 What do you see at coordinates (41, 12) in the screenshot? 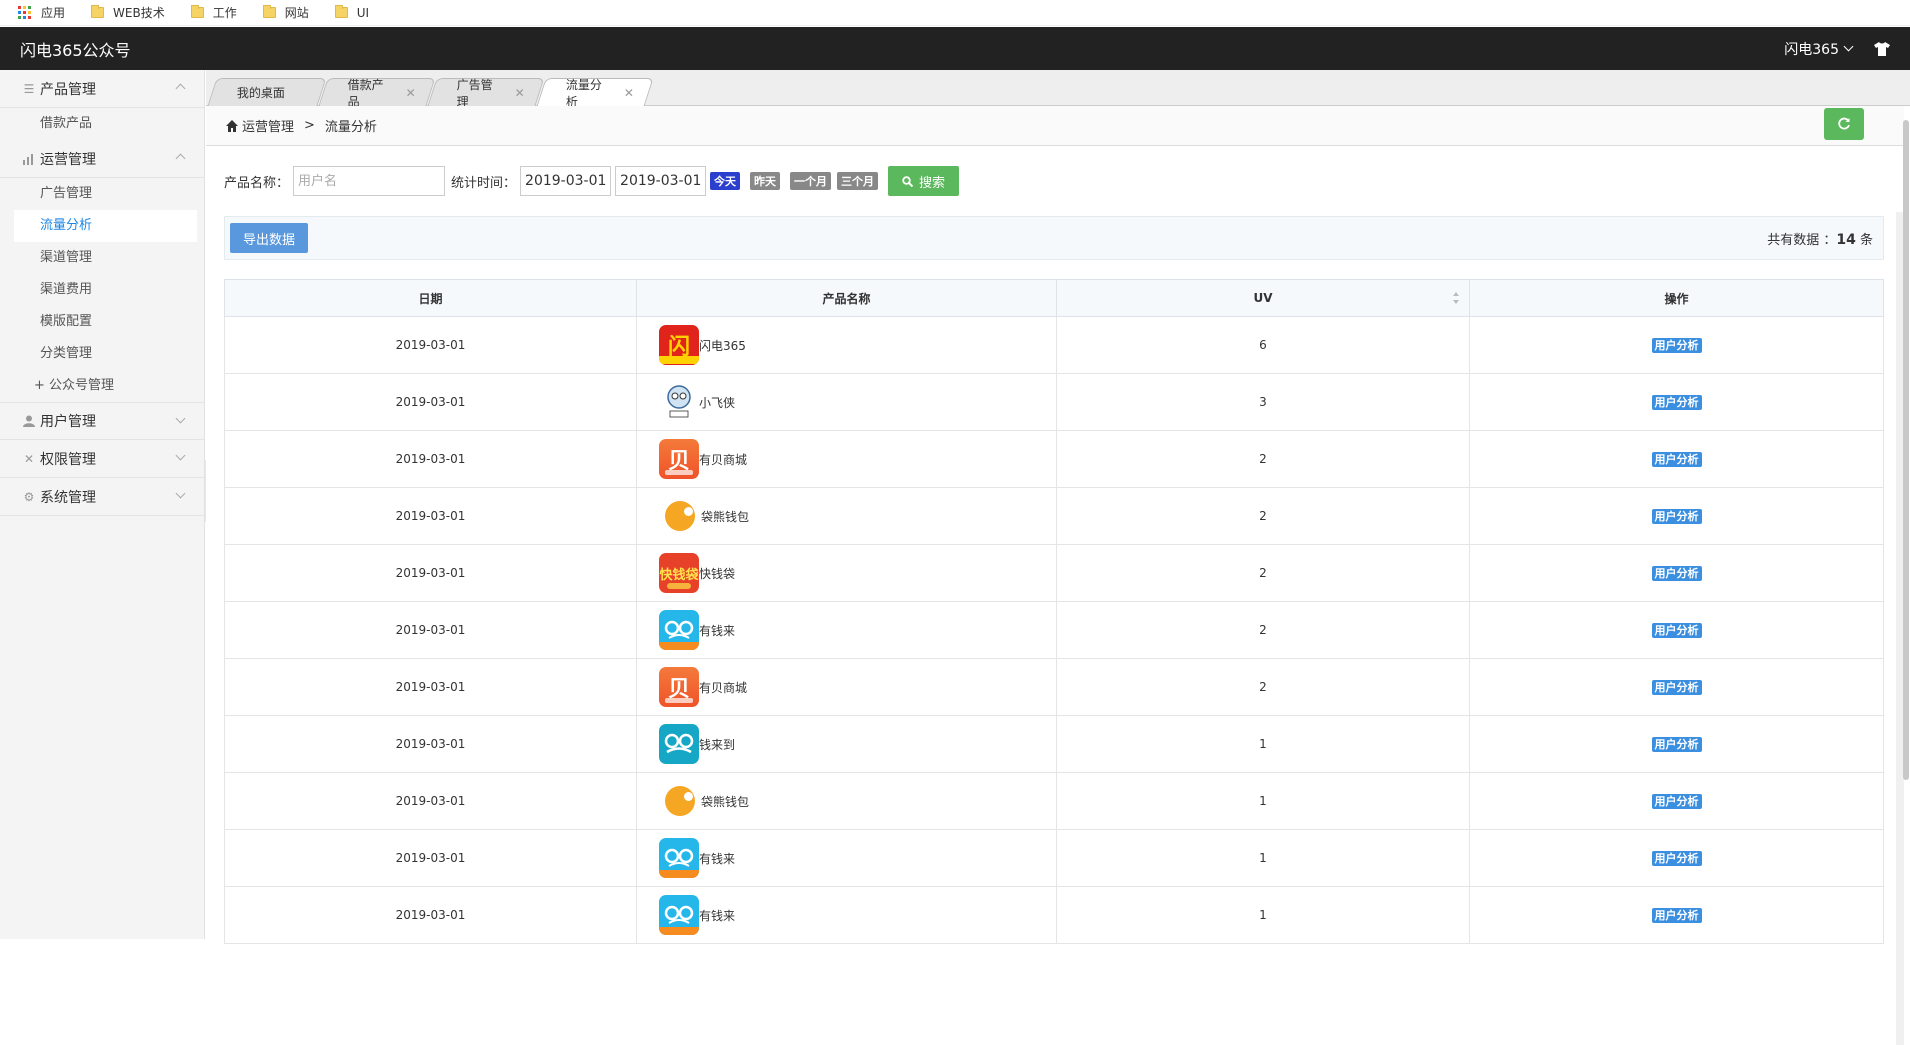
I see `bookmark-apps: 应用` at bounding box center [41, 12].